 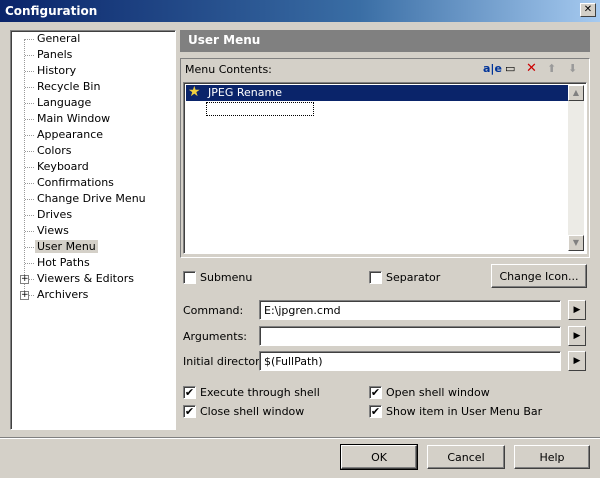 I want to click on tree-item-label: Views, so click(x=53, y=230).